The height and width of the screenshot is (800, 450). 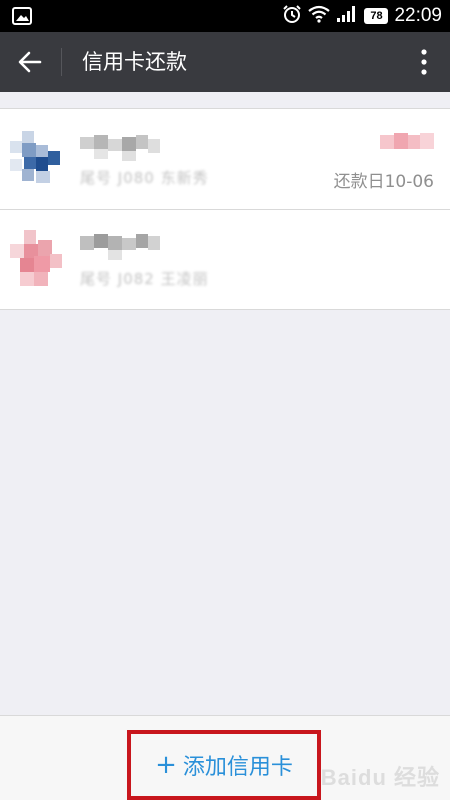 What do you see at coordinates (407, 143) in the screenshot?
I see `amount-blurred` at bounding box center [407, 143].